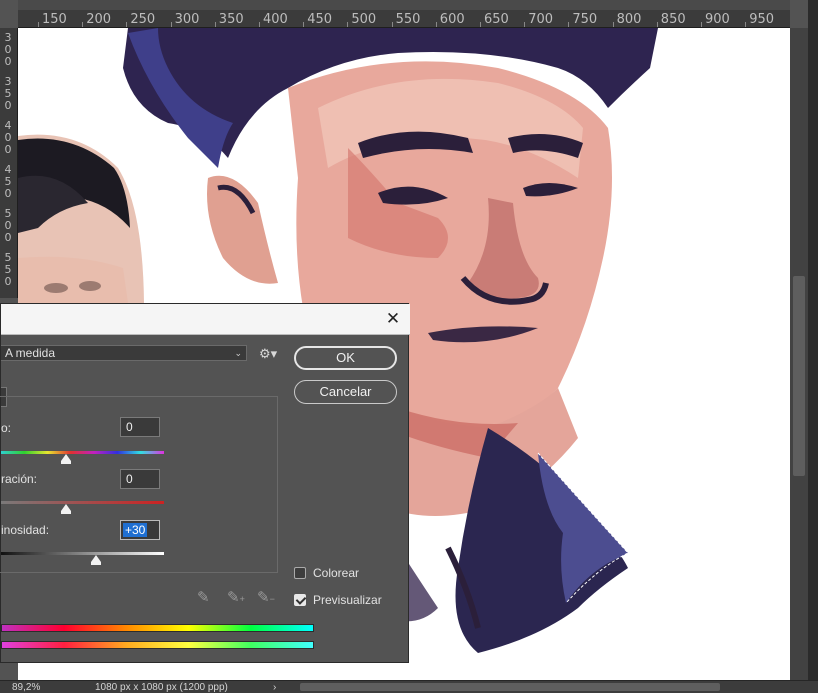 The height and width of the screenshot is (693, 818). I want to click on zoom-level: 89,2%, so click(26, 687).